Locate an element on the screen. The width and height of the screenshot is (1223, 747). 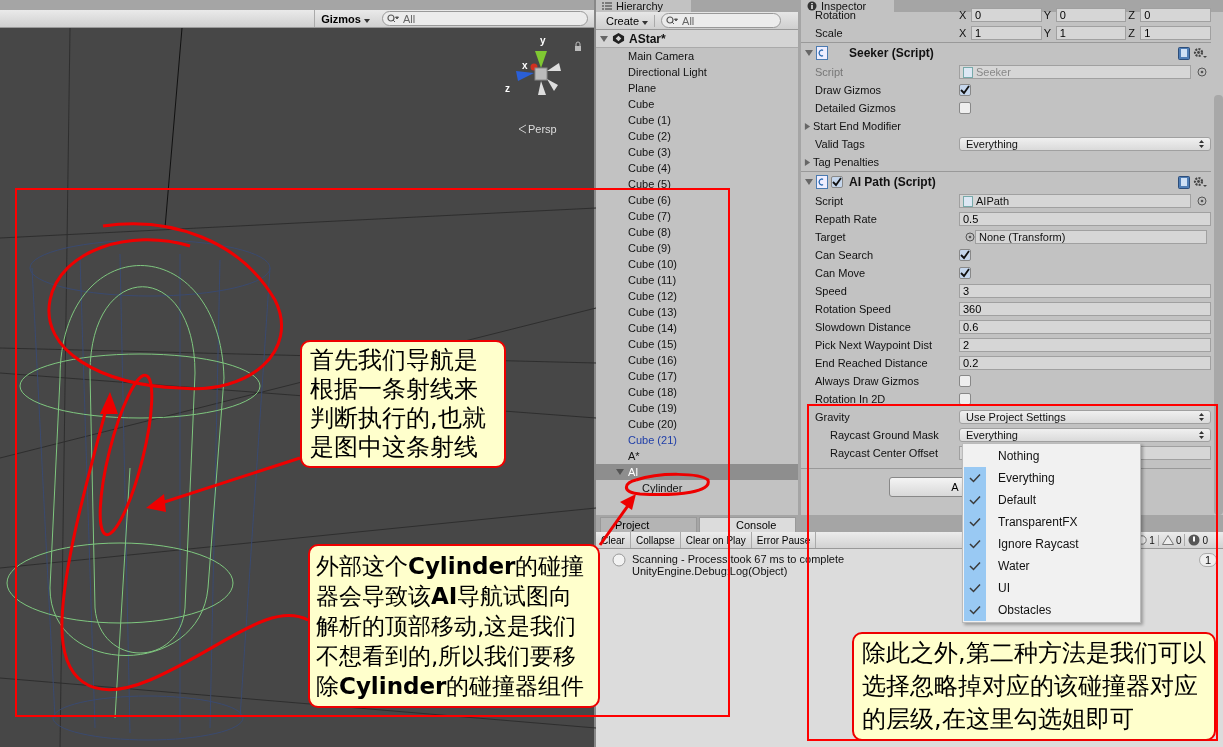
text-field: 360 is located at coordinates (1085, 309).